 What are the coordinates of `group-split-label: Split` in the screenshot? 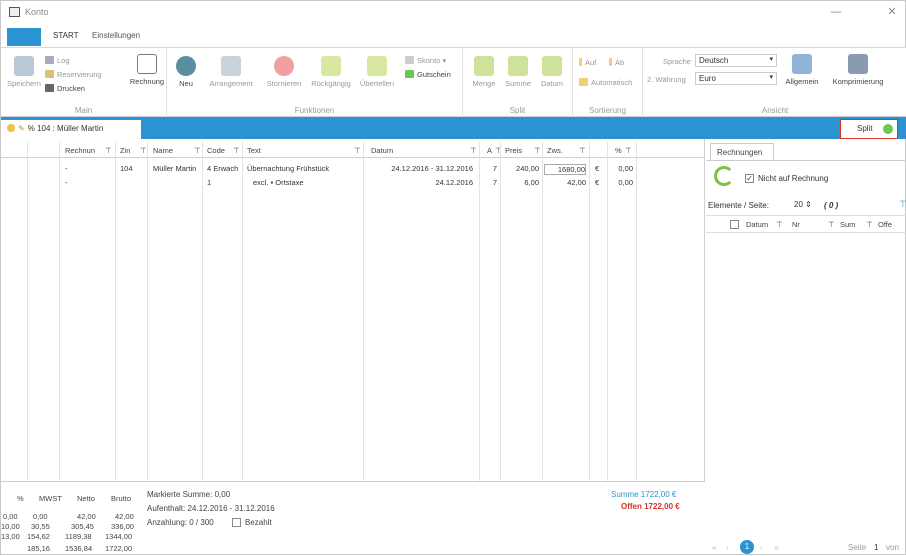 It's located at (517, 110).